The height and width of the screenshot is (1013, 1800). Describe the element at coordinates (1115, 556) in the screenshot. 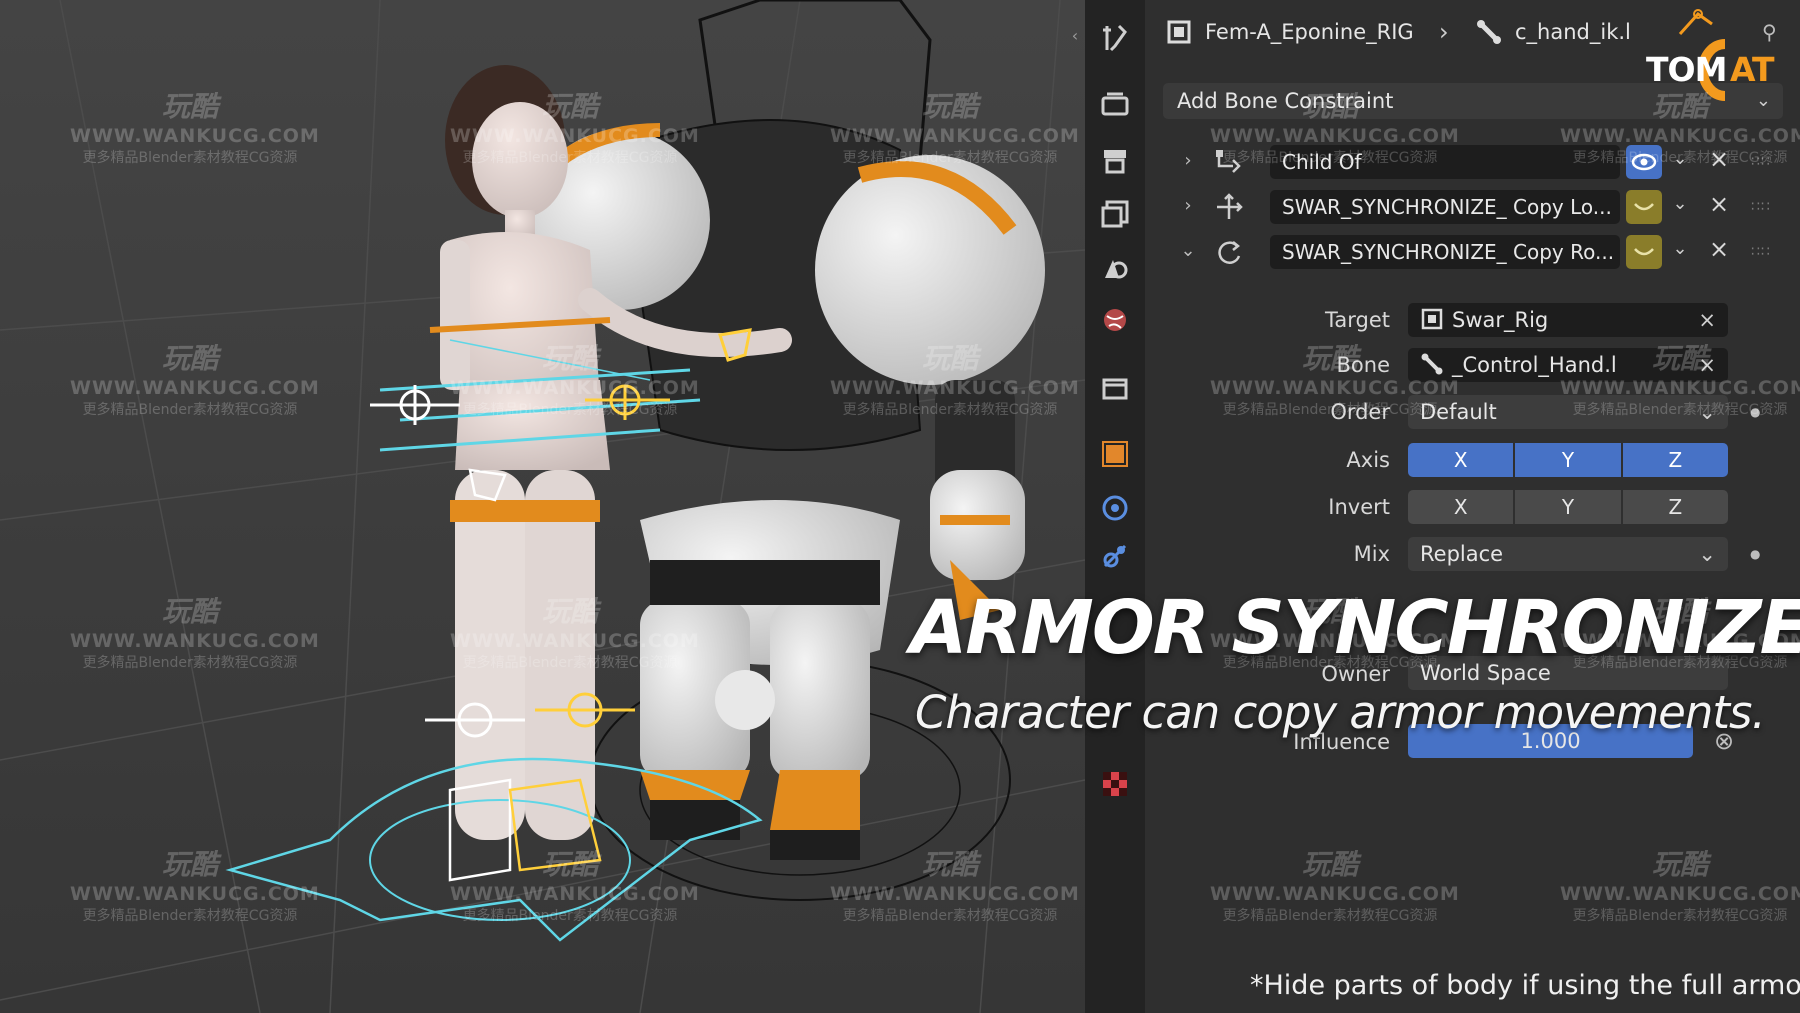

I see `object-constraint-icon` at that location.